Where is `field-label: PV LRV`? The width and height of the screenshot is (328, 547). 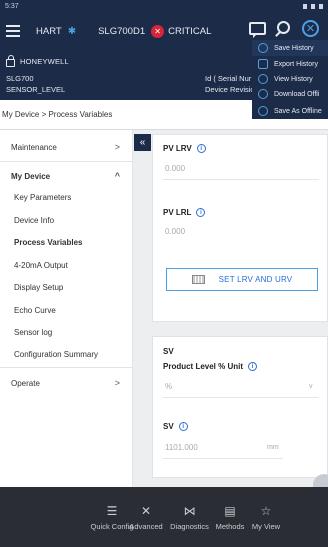
field-label: PV LRV is located at coordinates (177, 148).